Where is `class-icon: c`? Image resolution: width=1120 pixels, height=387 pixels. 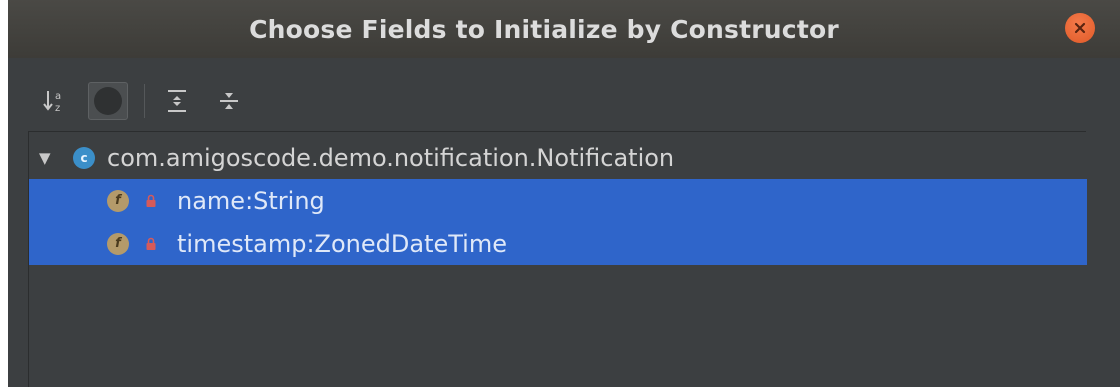
class-icon: c is located at coordinates (84, 157).